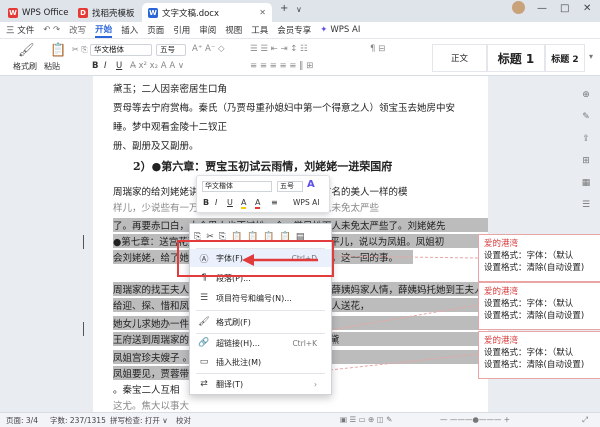  Describe the element at coordinates (171, 50) in the screenshot. I see `font-size-select: 五号` at that location.